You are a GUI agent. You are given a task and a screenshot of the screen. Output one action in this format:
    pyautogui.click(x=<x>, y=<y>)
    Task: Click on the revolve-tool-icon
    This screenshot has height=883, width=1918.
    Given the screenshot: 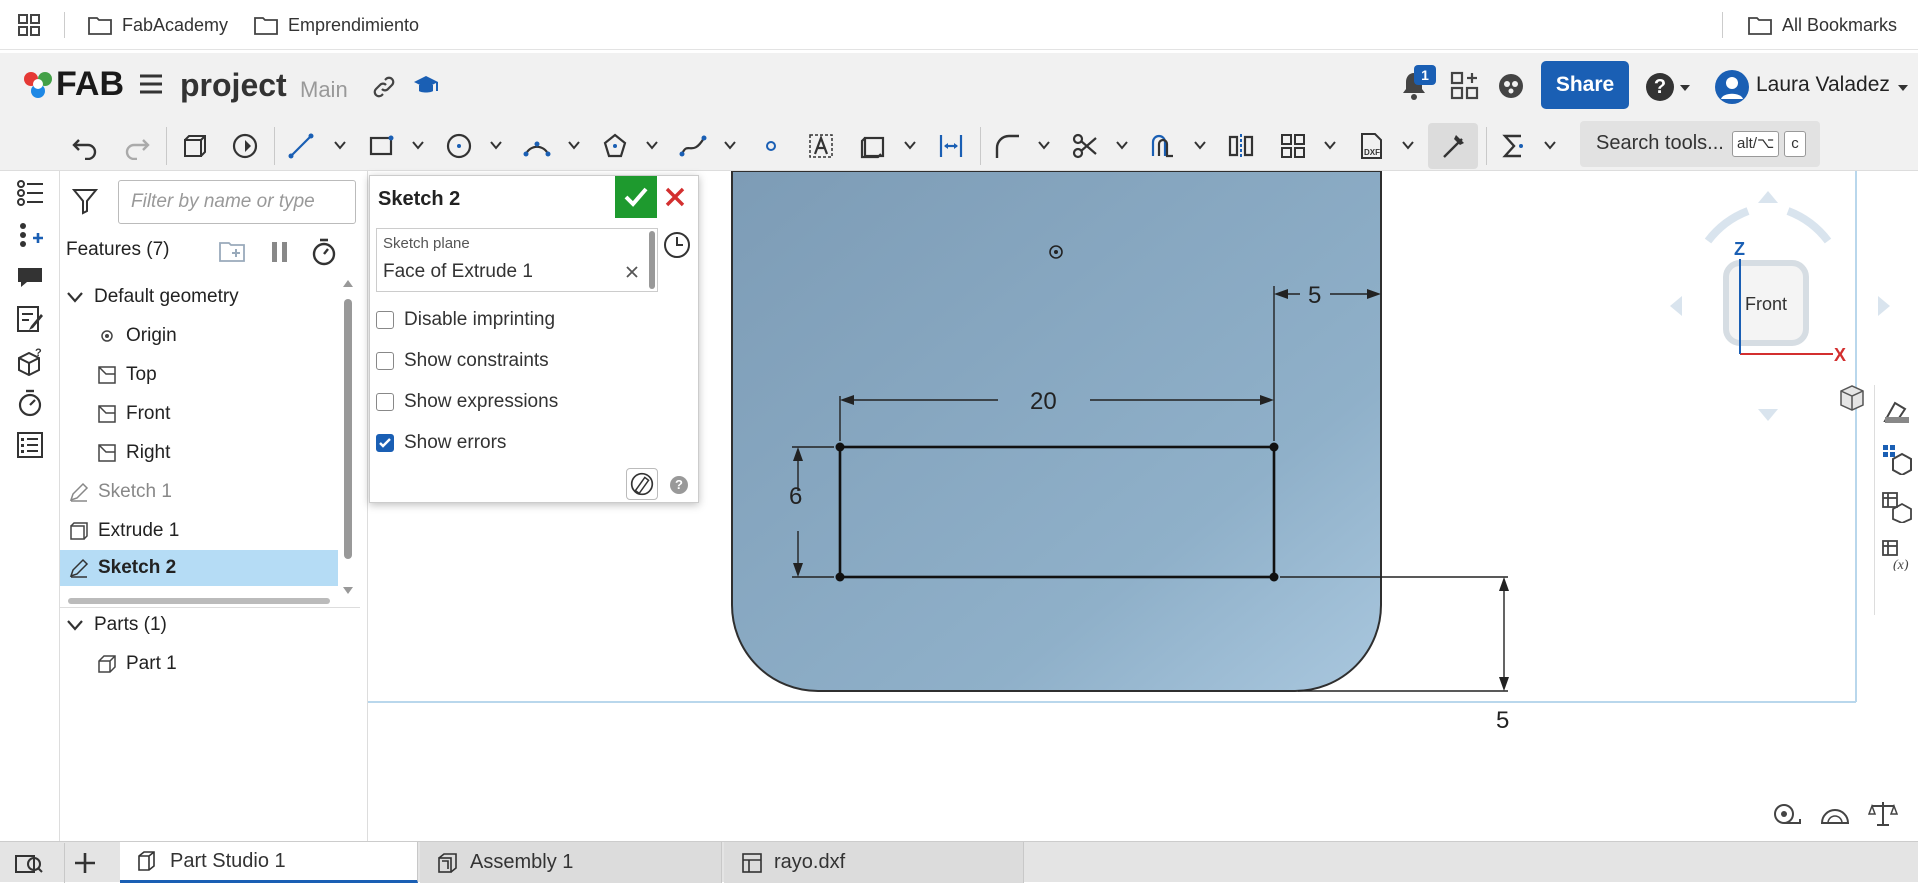 What is the action you would take?
    pyautogui.click(x=245, y=146)
    